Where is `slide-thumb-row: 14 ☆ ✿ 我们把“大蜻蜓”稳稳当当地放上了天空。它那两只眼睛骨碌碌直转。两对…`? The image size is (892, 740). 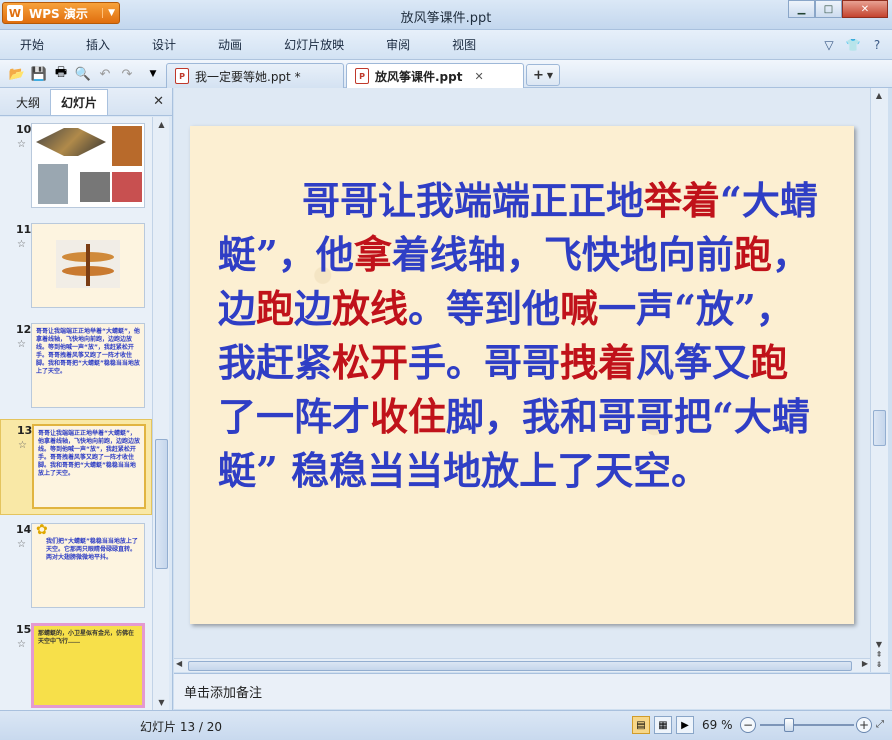
slide-thumb-row: 14 ☆ ✿ 我们把“大蜻蜓”稳稳当当地放上了天空。它那两只眼睛骨碌碌直转。两对… is located at coordinates (76, 568).